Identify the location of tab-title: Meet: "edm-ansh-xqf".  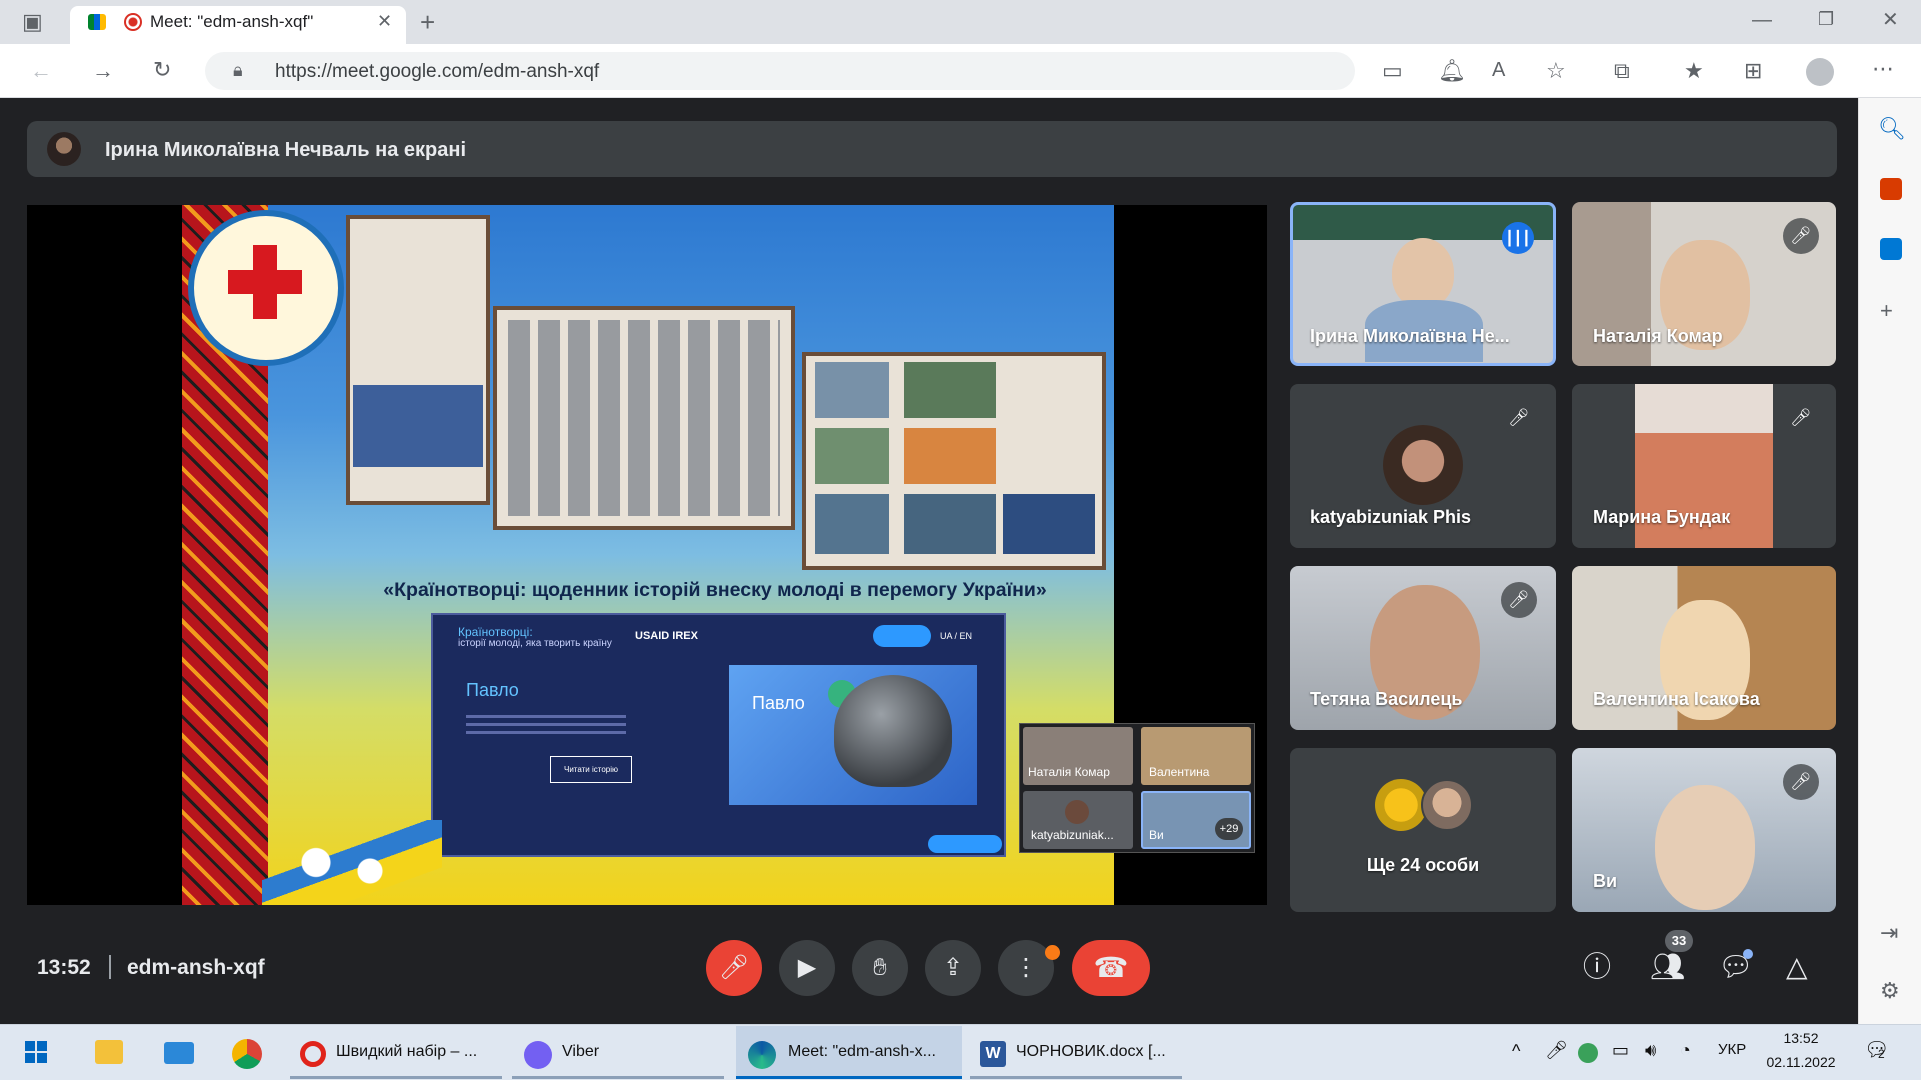
(232, 21).